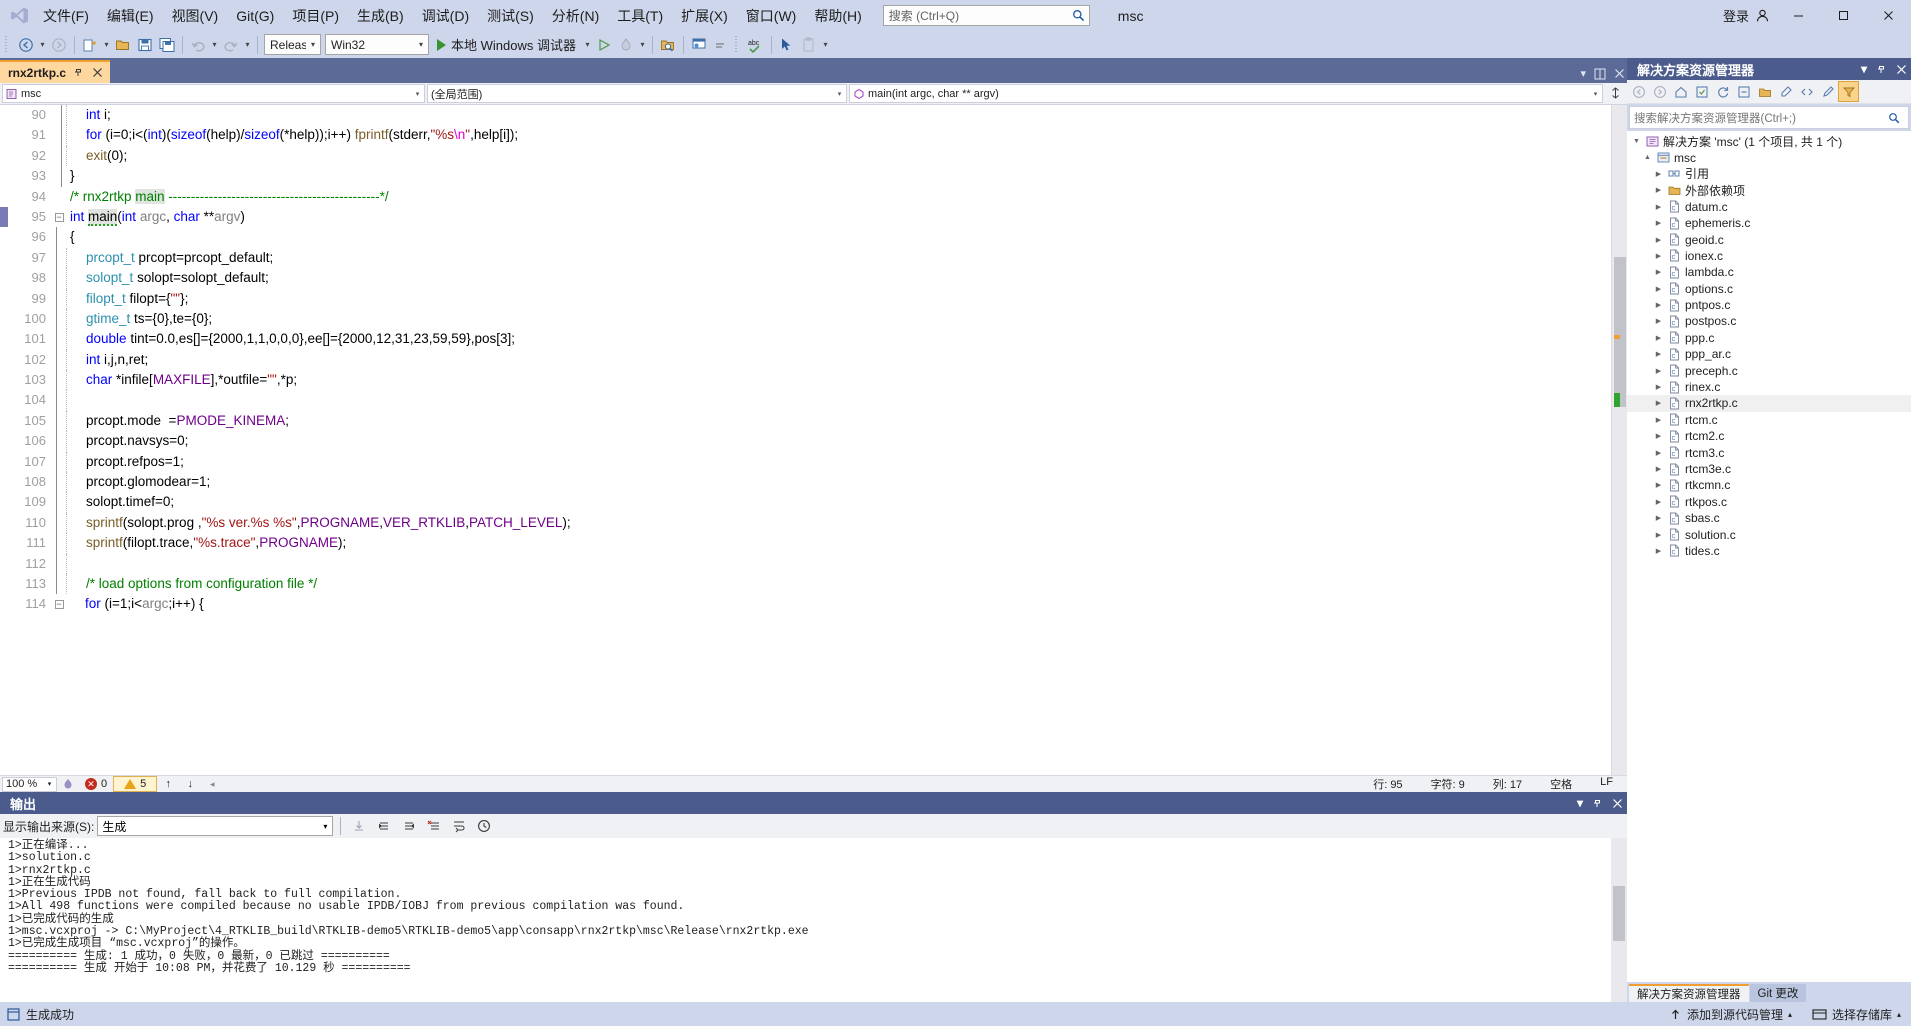 The image size is (1911, 1026). I want to click on output-pin-icon, so click(1597, 803).